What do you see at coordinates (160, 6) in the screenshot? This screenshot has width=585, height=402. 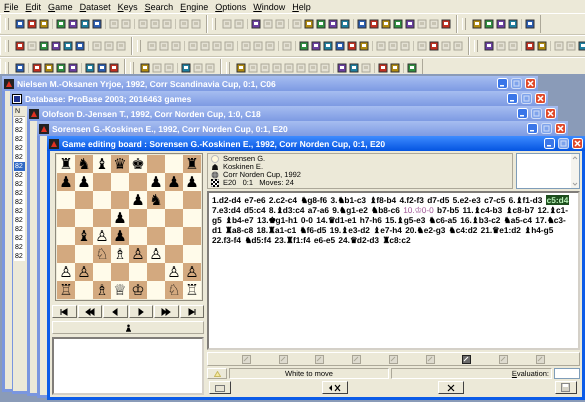 I see `menu-item: Search` at bounding box center [160, 6].